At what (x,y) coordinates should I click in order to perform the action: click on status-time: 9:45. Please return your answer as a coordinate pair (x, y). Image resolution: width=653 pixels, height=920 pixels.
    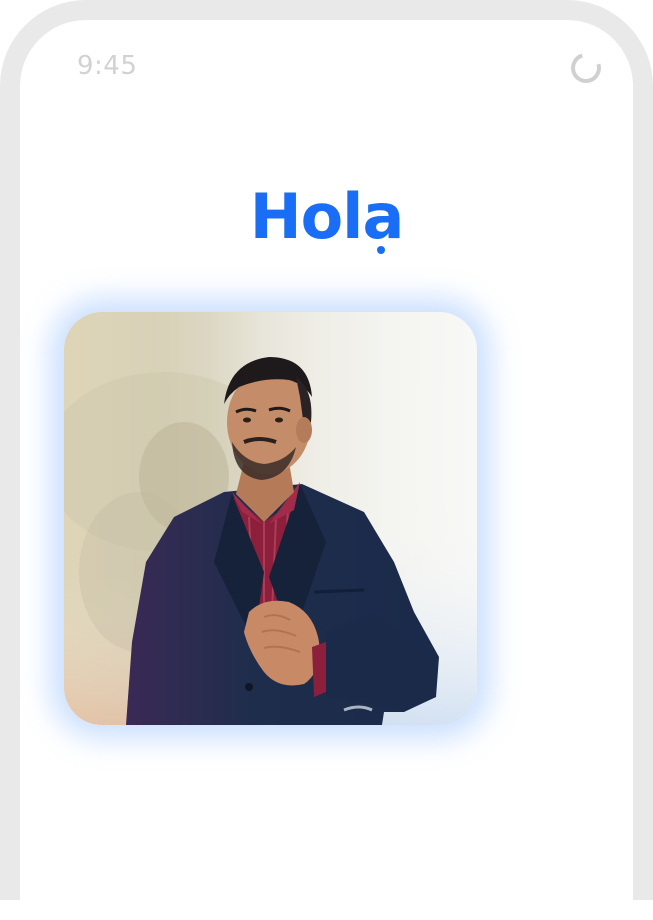
    Looking at the image, I should click on (107, 66).